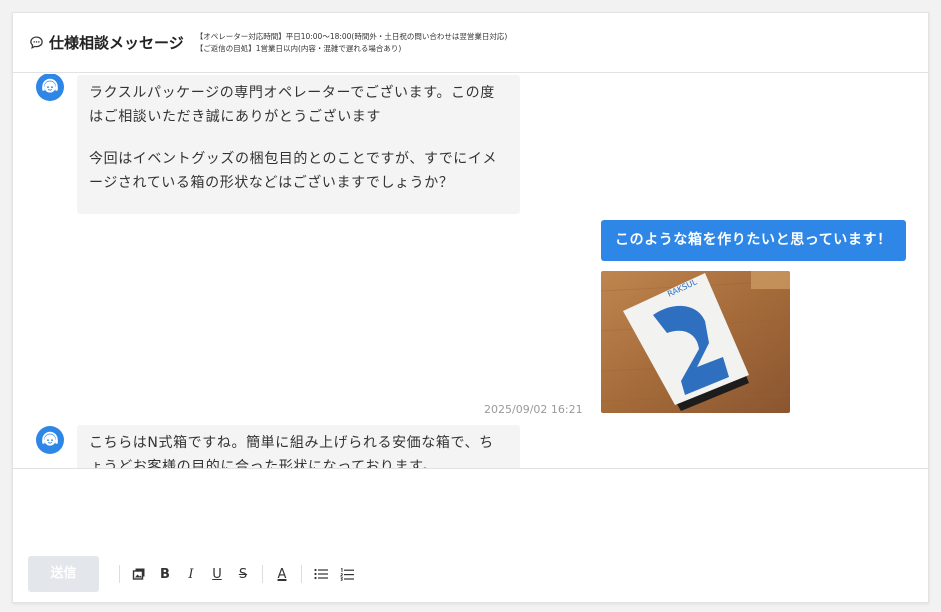 This screenshot has height=612, width=941. I want to click on chat-bubble-icon, so click(36, 42).